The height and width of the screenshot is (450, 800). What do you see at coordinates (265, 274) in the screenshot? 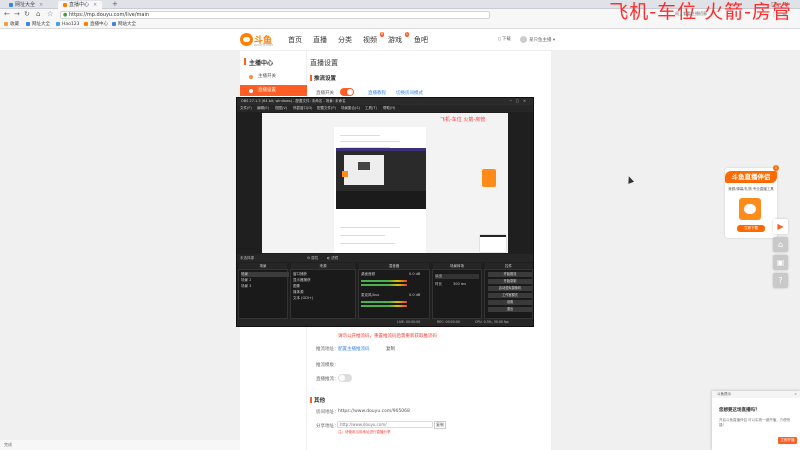
I see `list-item: 场景` at bounding box center [265, 274].